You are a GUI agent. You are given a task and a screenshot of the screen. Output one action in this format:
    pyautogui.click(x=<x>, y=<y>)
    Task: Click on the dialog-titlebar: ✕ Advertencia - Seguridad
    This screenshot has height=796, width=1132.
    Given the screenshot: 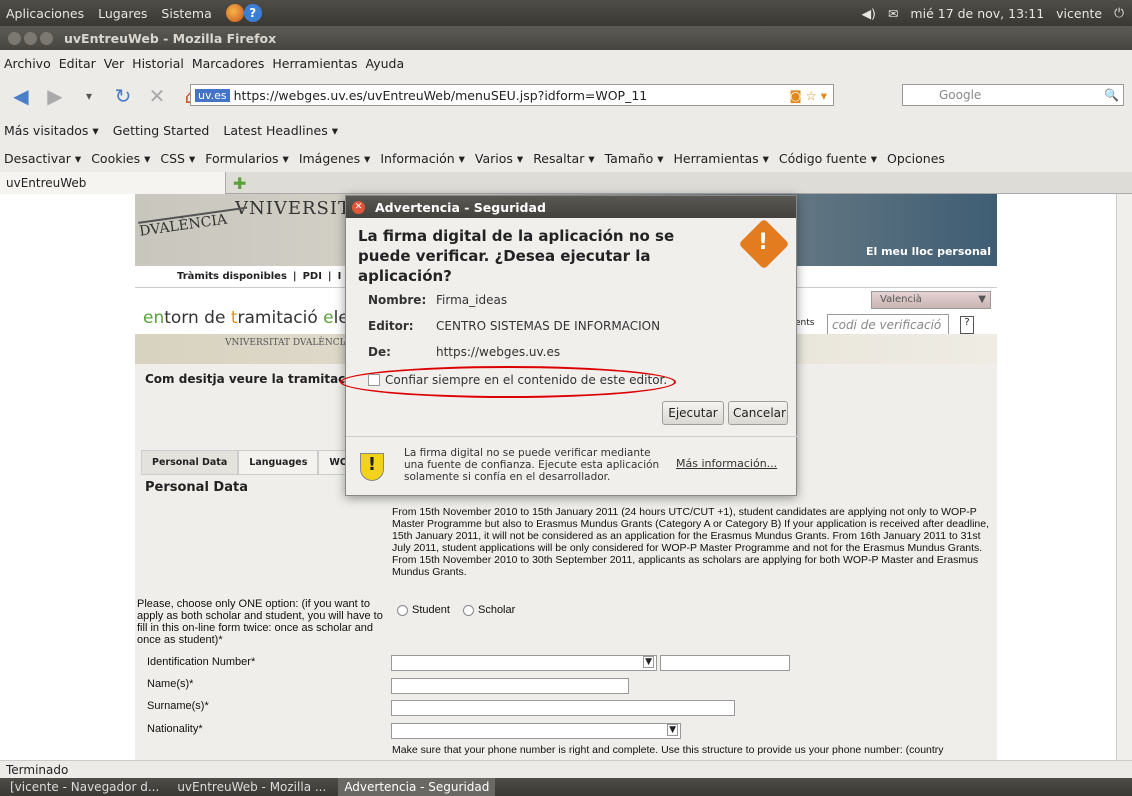 What is the action you would take?
    pyautogui.click(x=571, y=207)
    